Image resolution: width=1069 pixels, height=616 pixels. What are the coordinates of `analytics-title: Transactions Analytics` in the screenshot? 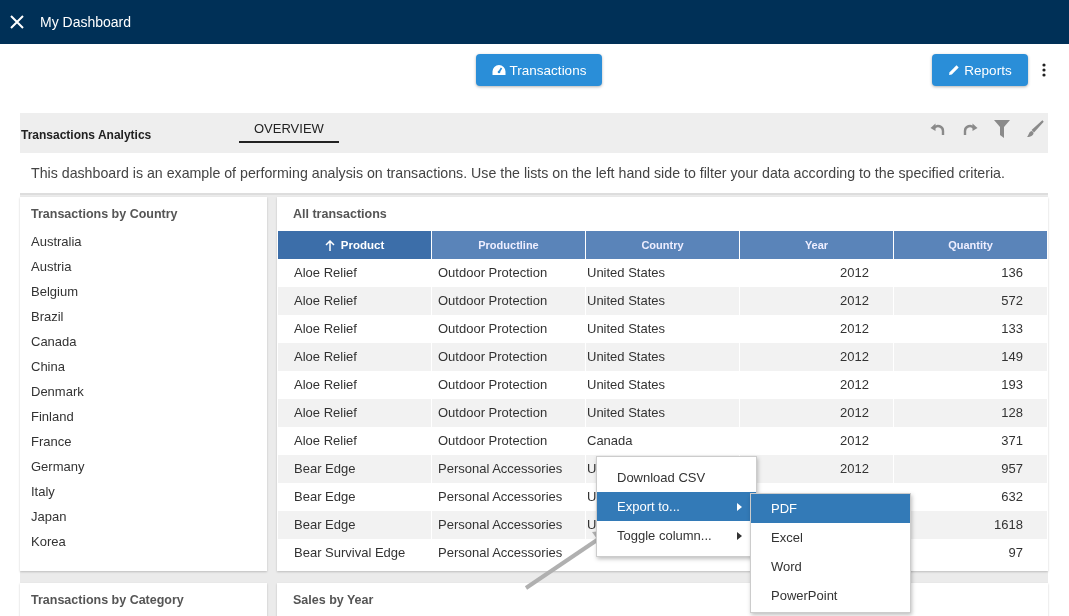 It's located at (86, 134).